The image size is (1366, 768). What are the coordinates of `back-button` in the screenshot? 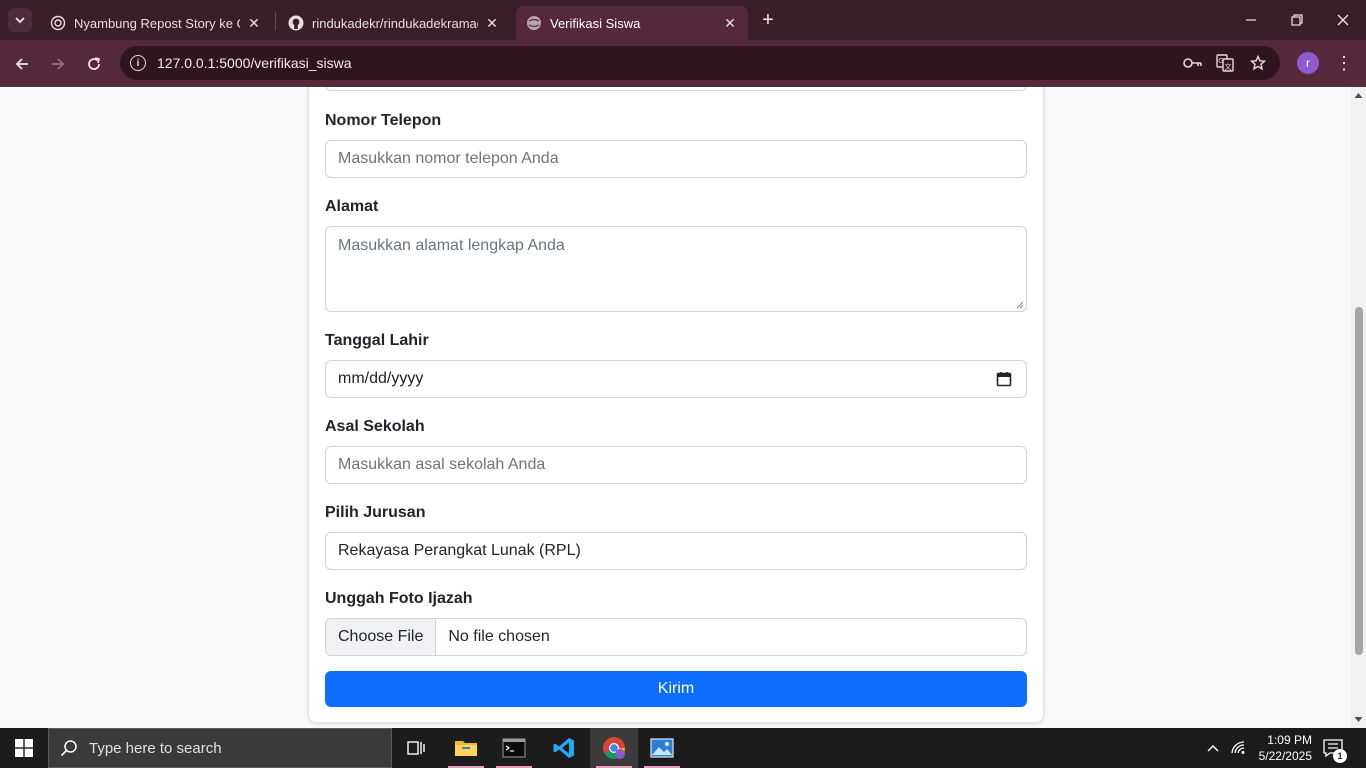 It's located at (22, 64).